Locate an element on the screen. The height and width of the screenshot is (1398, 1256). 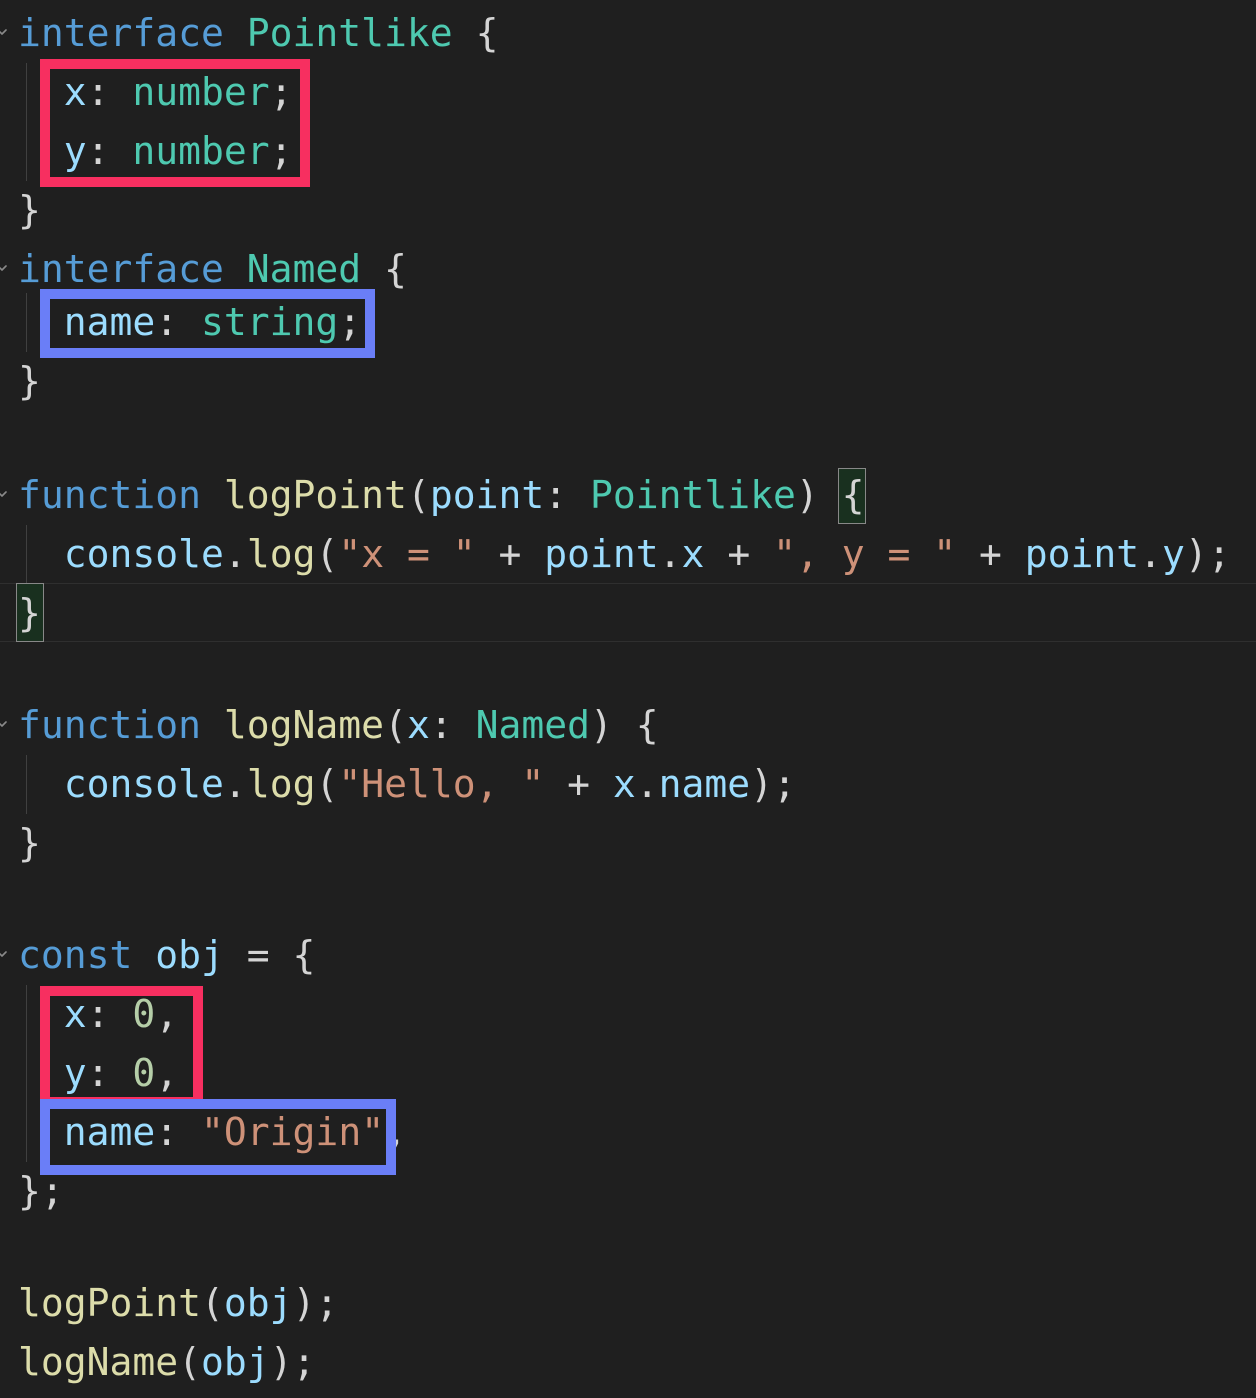
code-token-type: Pointlike is located at coordinates (692, 495).